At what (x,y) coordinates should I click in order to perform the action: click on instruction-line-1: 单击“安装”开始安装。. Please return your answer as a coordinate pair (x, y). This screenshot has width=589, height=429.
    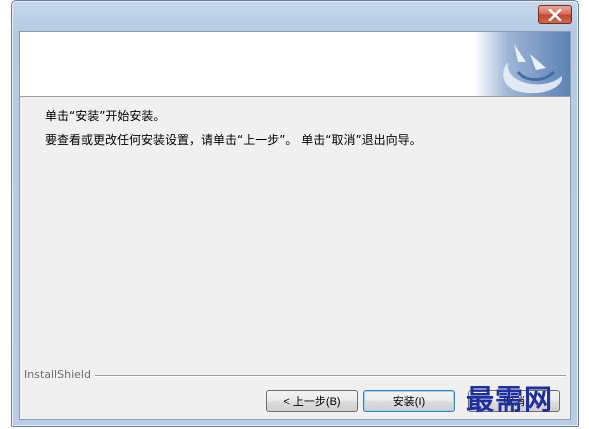
    Looking at the image, I should click on (105, 116).